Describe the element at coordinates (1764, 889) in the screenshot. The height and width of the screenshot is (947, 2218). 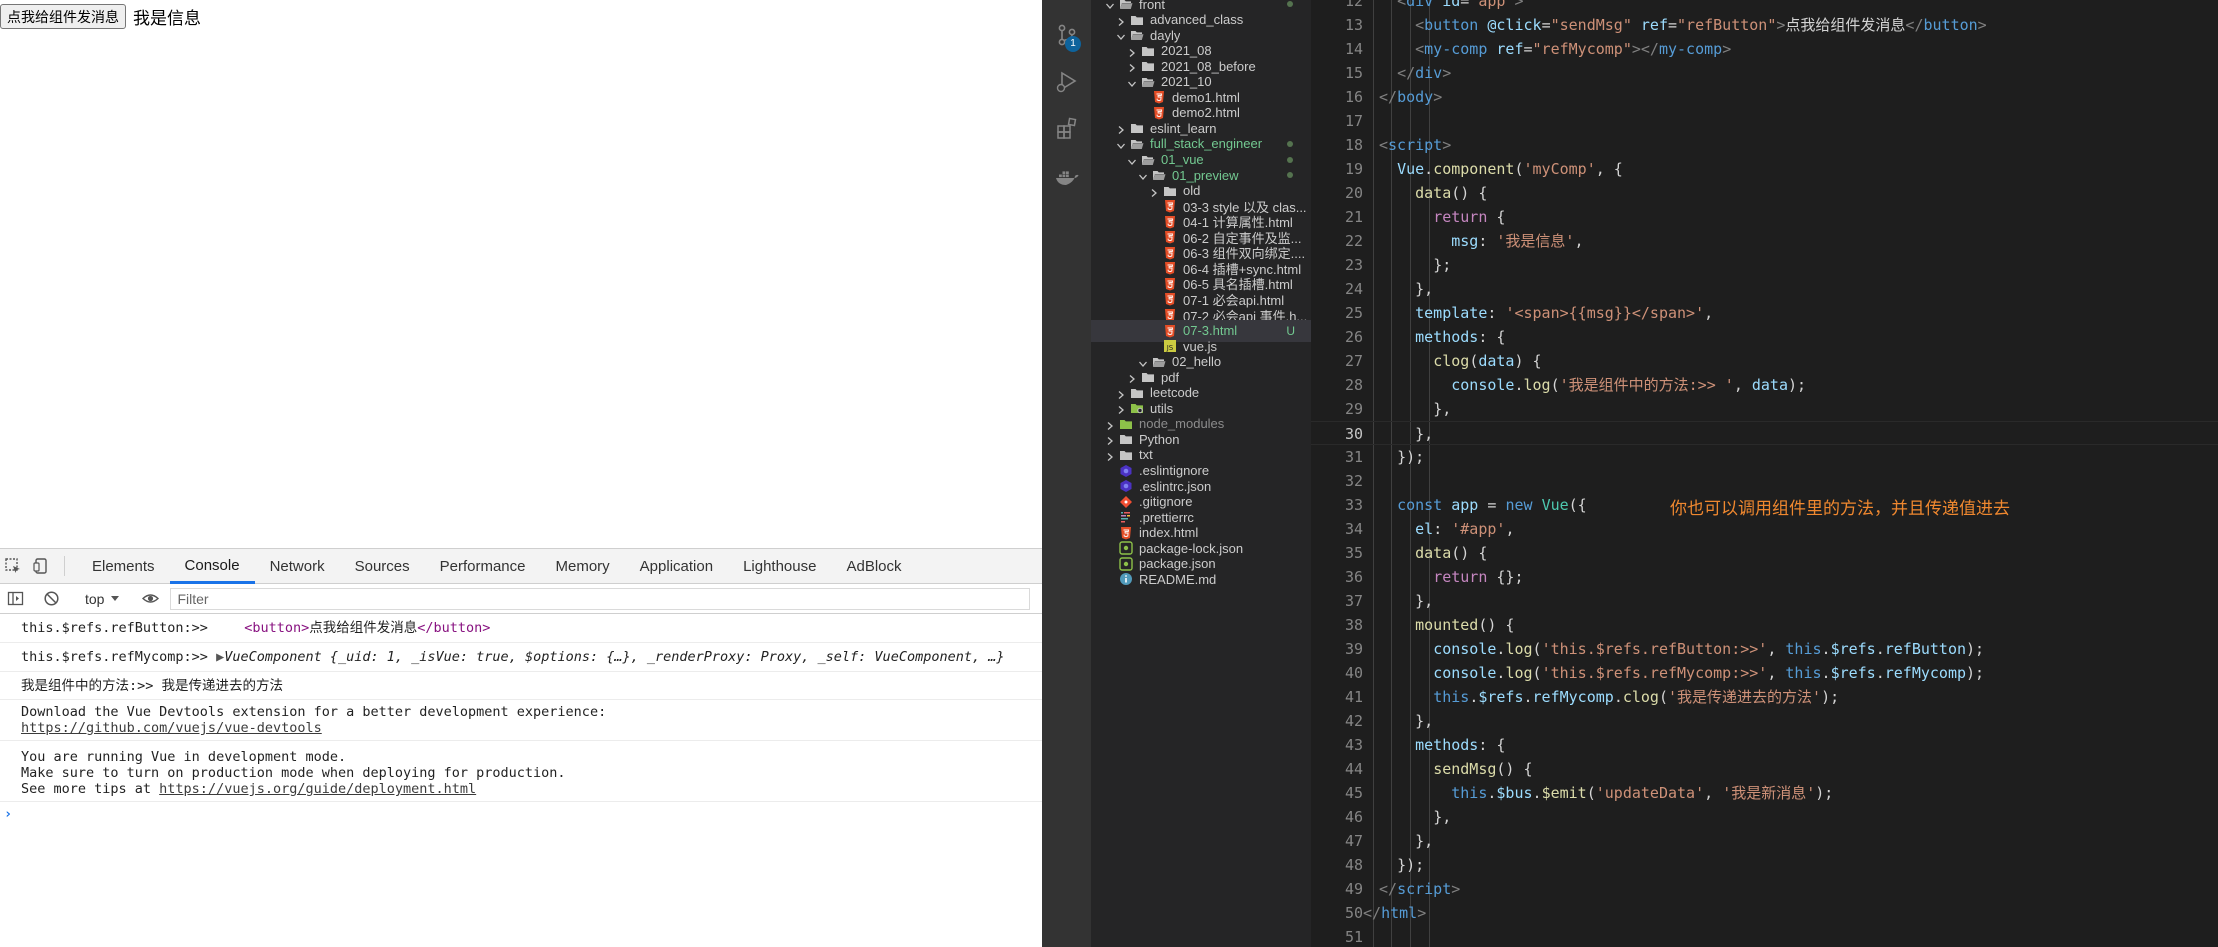
I see `code-line: 49 </script>` at that location.